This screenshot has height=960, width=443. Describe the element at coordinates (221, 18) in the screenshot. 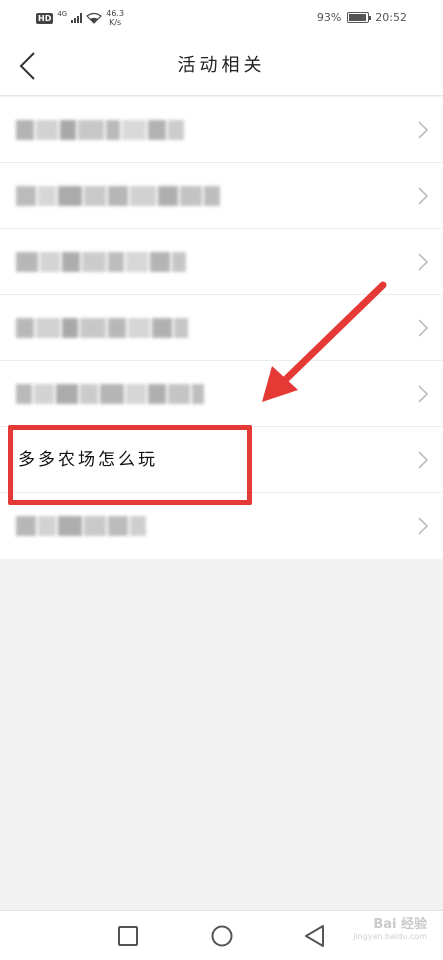

I see `status-bar: HD 4G 46.3 K/s 93% 20:52` at that location.